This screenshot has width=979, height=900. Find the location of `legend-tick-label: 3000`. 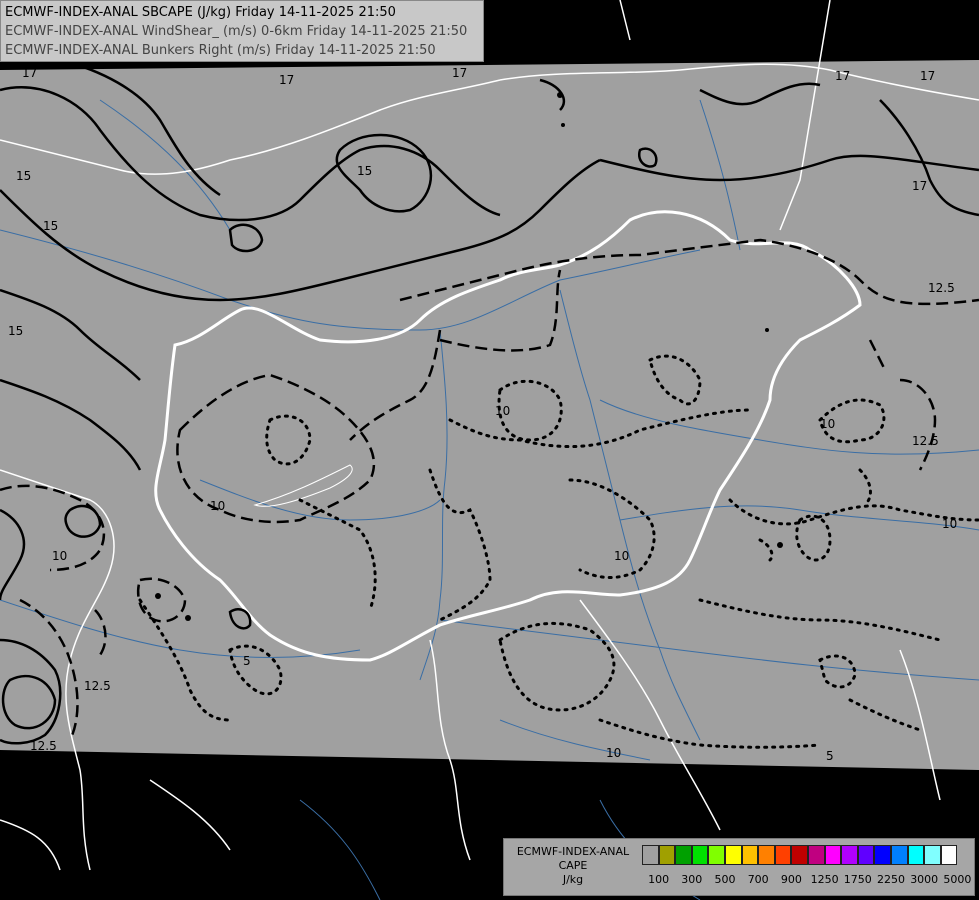

legend-tick-label: 3000 is located at coordinates (924, 879).